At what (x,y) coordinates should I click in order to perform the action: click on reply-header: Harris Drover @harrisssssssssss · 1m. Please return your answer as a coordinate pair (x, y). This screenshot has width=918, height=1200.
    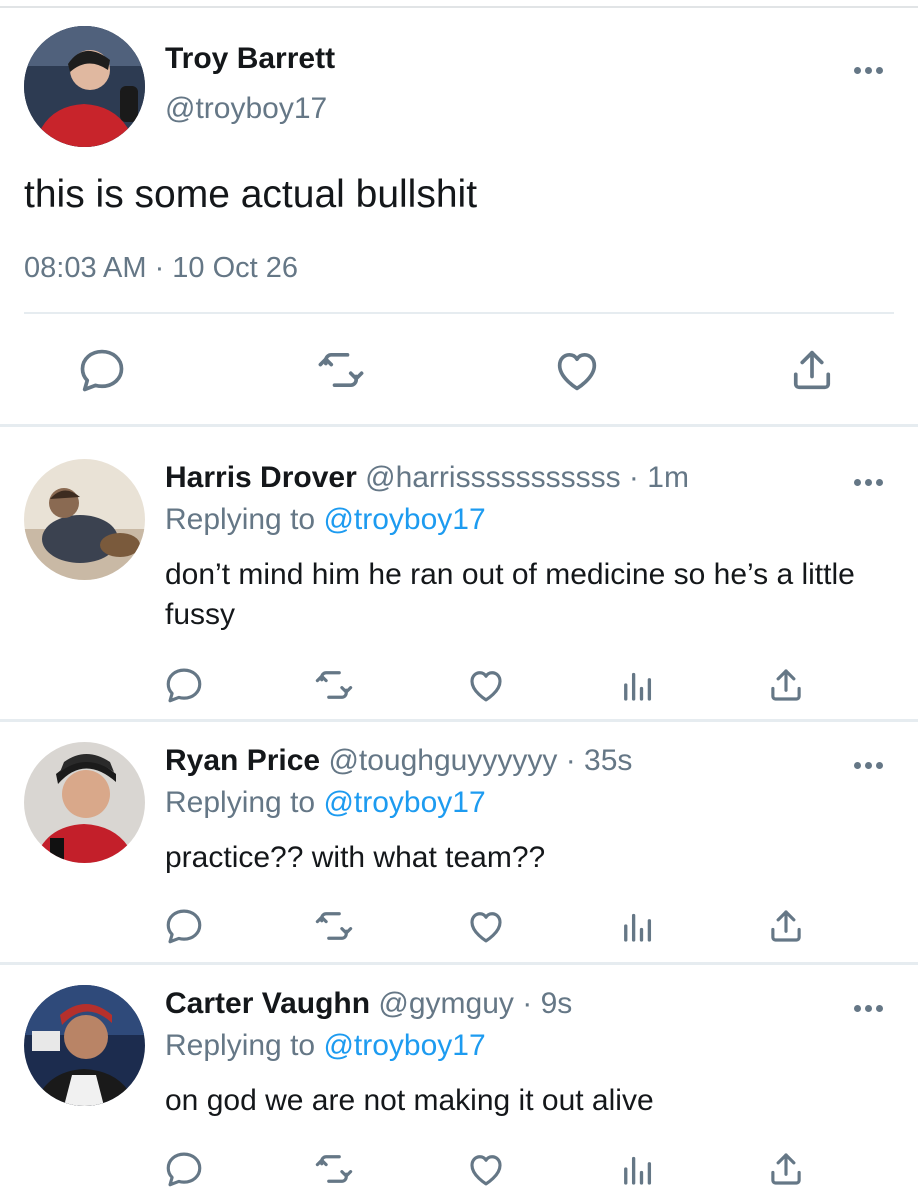
    Looking at the image, I should click on (427, 478).